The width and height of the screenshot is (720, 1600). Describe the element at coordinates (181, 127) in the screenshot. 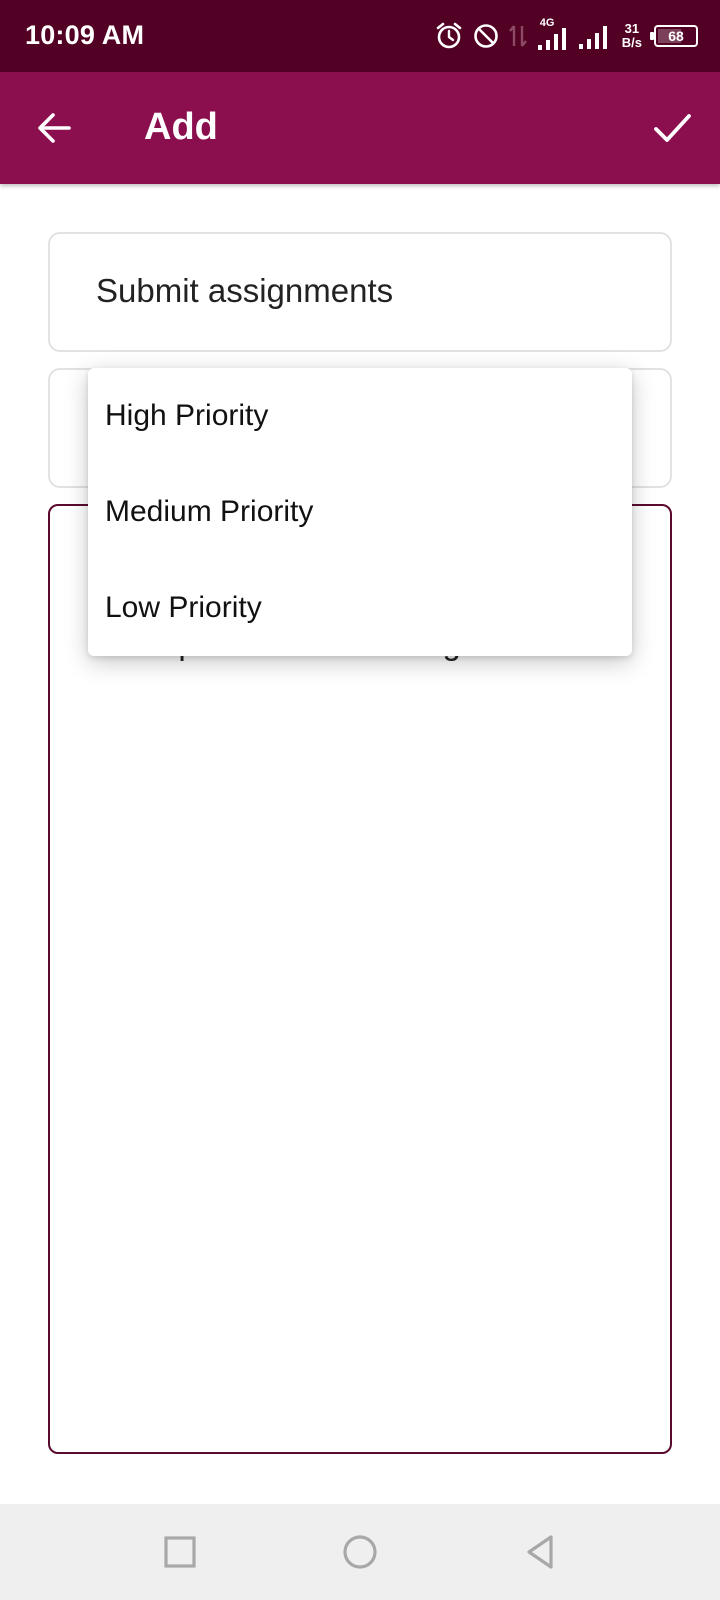

I see `page-title: Add` at that location.